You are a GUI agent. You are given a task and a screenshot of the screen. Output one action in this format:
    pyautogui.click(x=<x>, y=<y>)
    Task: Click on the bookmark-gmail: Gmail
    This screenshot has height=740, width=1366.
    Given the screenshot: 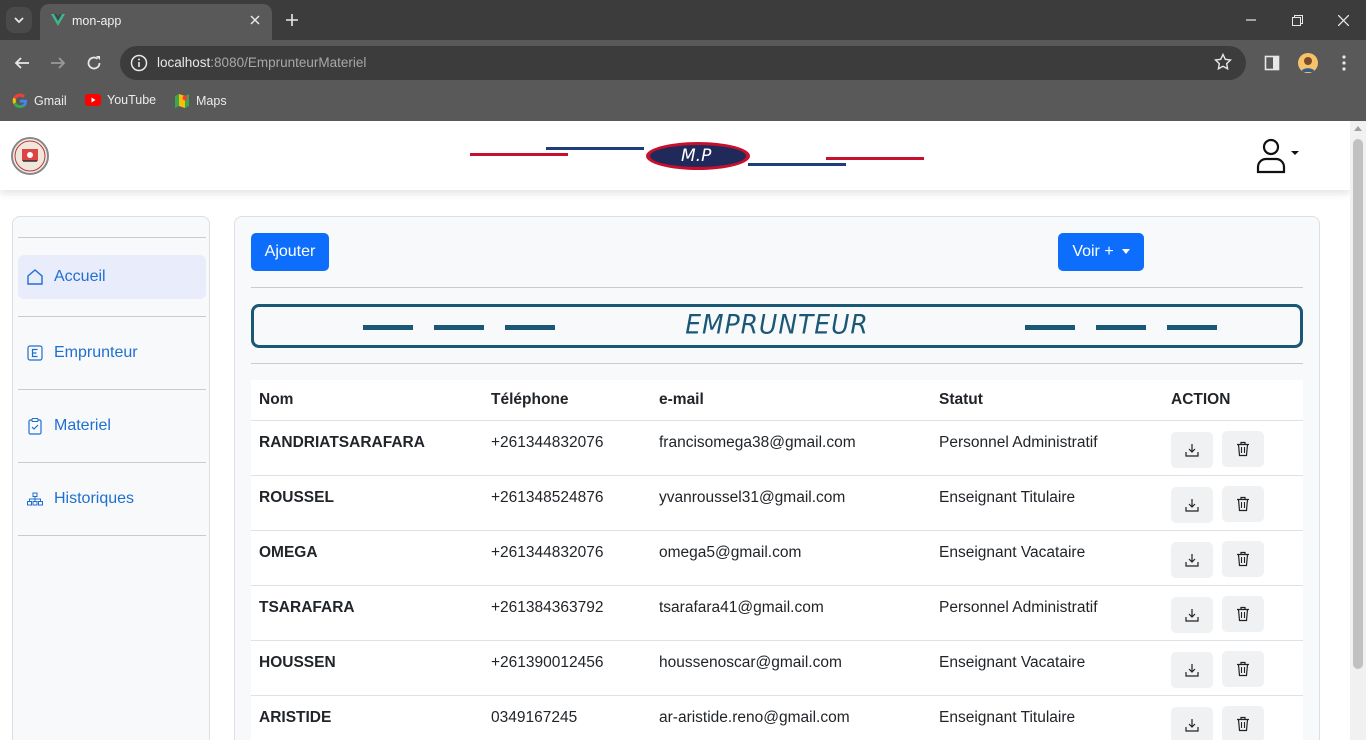 What is the action you would take?
    pyautogui.click(x=39, y=101)
    